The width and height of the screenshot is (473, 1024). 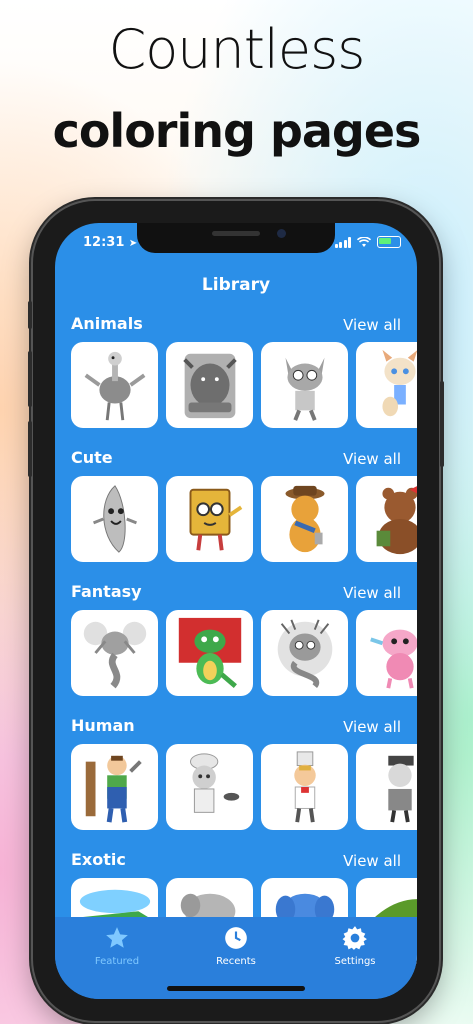 I want to click on thumbnail-cat, so click(x=304, y=385).